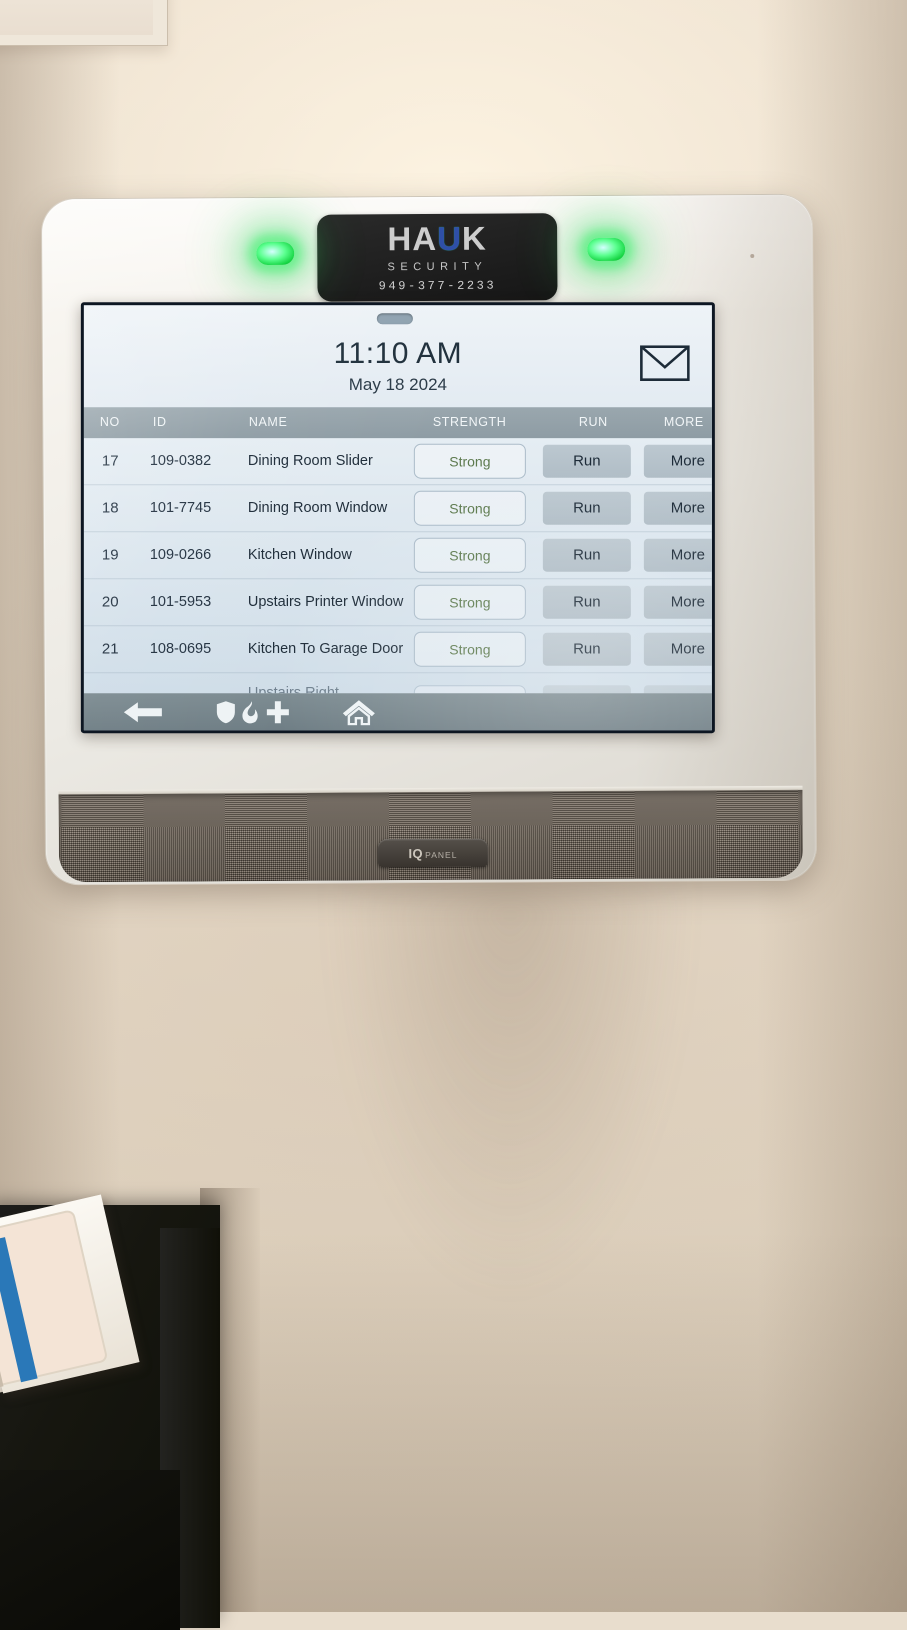  I want to click on clock-date: May 18 2024, so click(398, 385).